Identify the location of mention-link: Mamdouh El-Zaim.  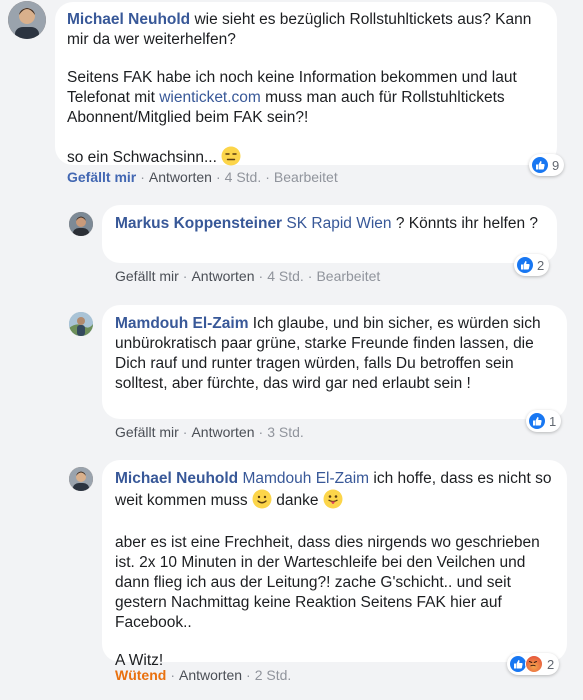
(305, 478).